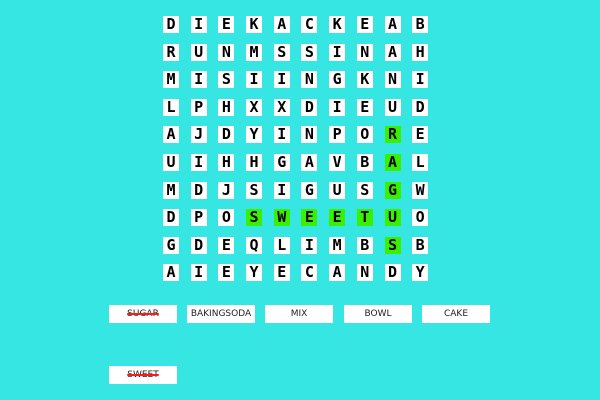  What do you see at coordinates (254, 218) in the screenshot?
I see `grid-cell-r7-c3: S` at bounding box center [254, 218].